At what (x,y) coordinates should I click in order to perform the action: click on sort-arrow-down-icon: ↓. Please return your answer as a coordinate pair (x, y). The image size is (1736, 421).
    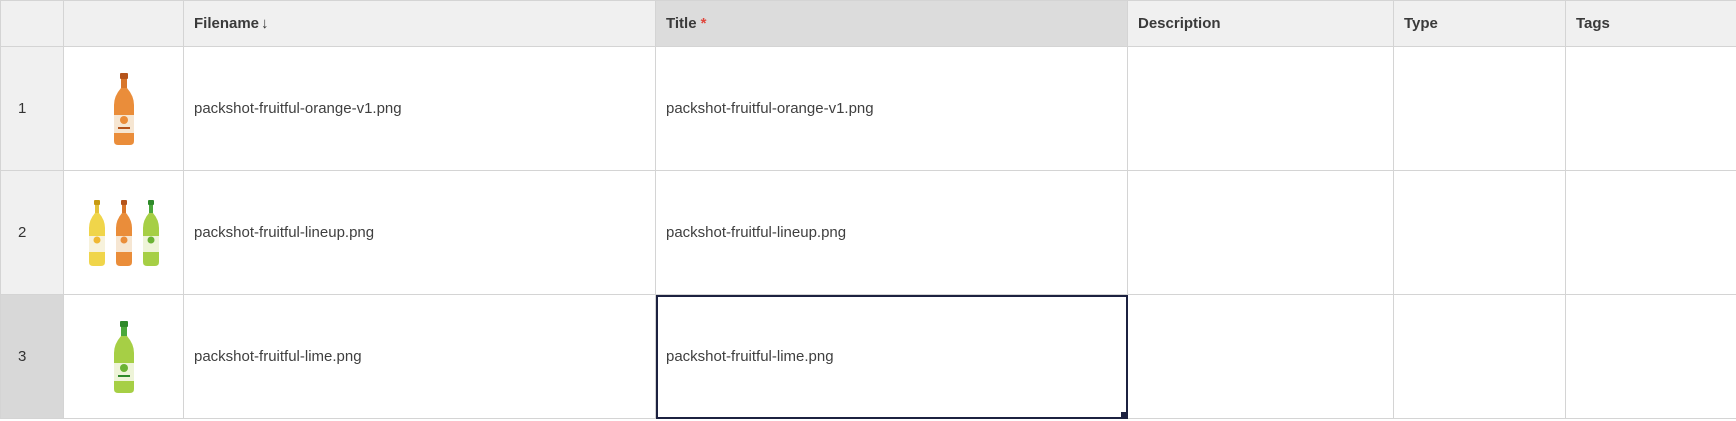
    Looking at the image, I should click on (265, 23).